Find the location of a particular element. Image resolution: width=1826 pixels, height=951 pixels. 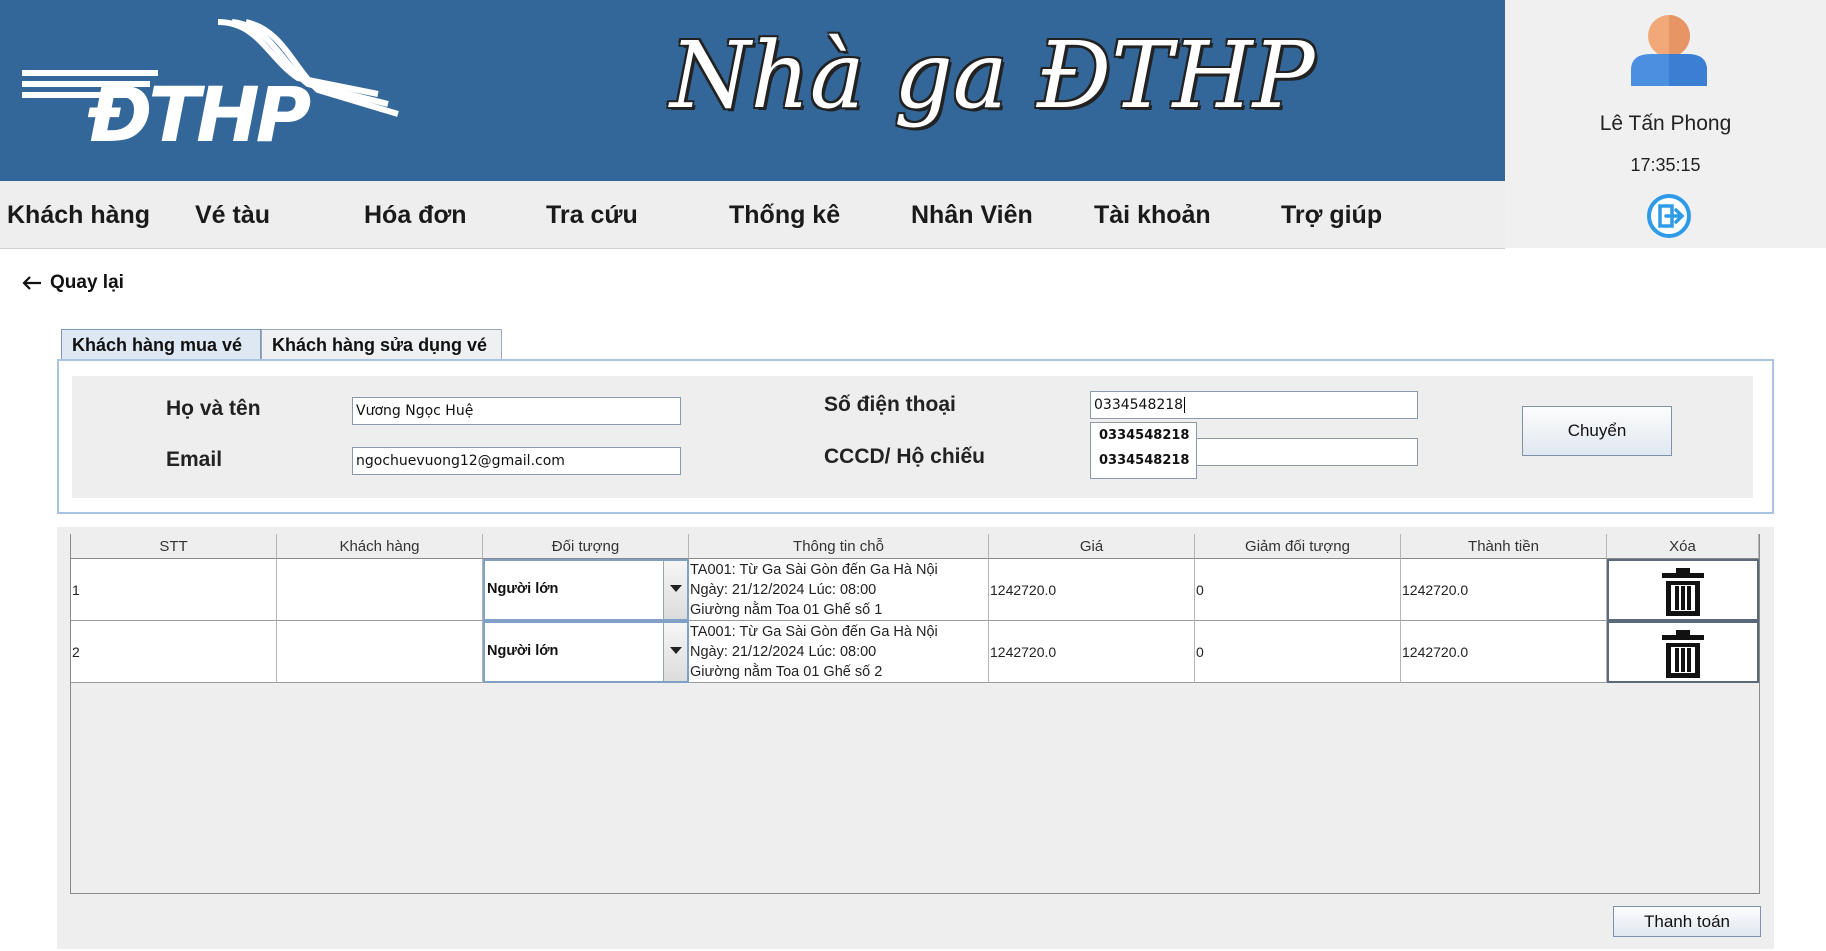

menu-tro-giup: Trợ giúp is located at coordinates (1331, 215).